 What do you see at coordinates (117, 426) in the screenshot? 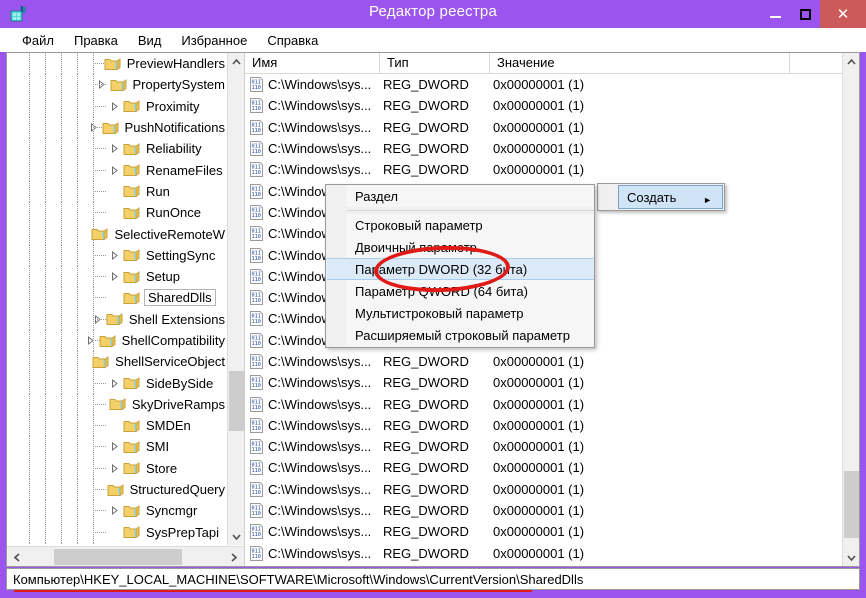
I see `tree-item: SMDEn` at bounding box center [117, 426].